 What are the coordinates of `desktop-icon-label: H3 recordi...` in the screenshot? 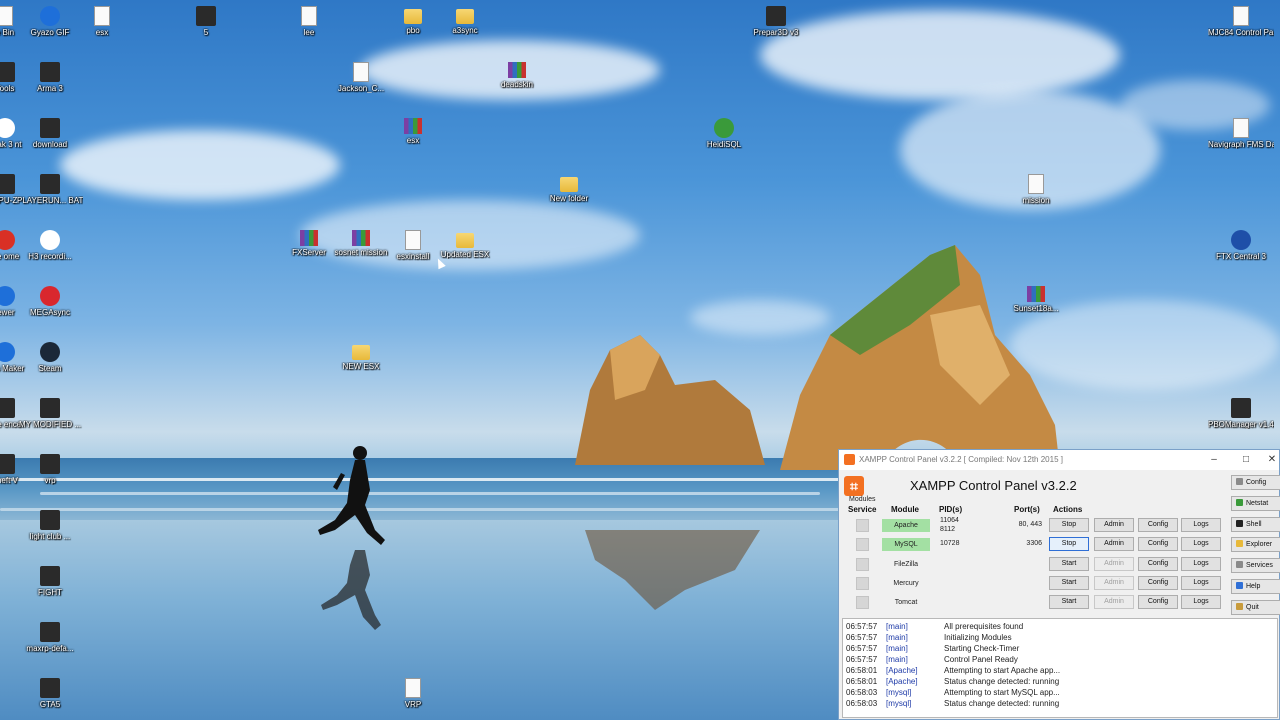 It's located at (50, 256).